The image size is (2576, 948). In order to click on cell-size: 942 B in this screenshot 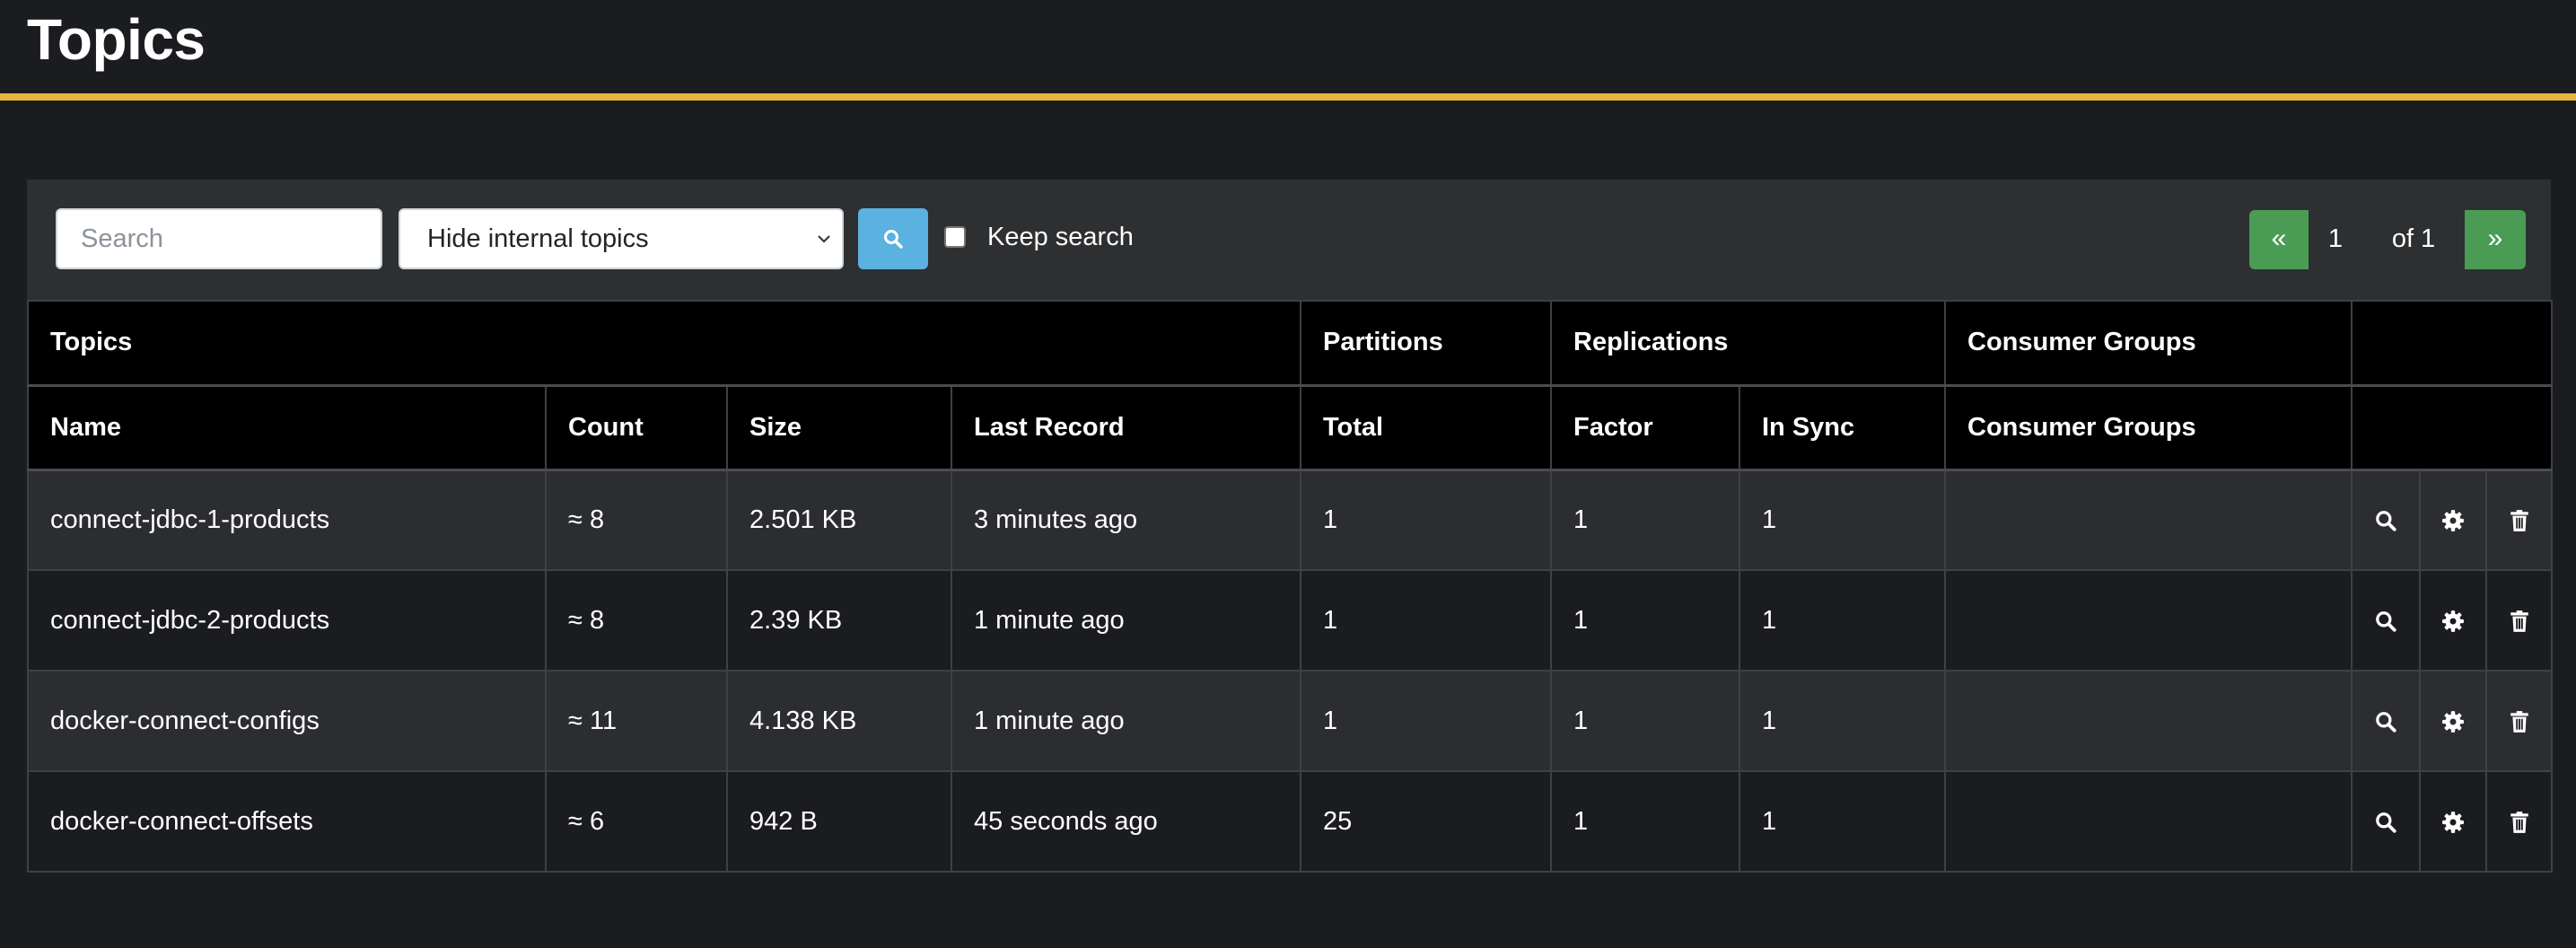, I will do `click(839, 821)`.